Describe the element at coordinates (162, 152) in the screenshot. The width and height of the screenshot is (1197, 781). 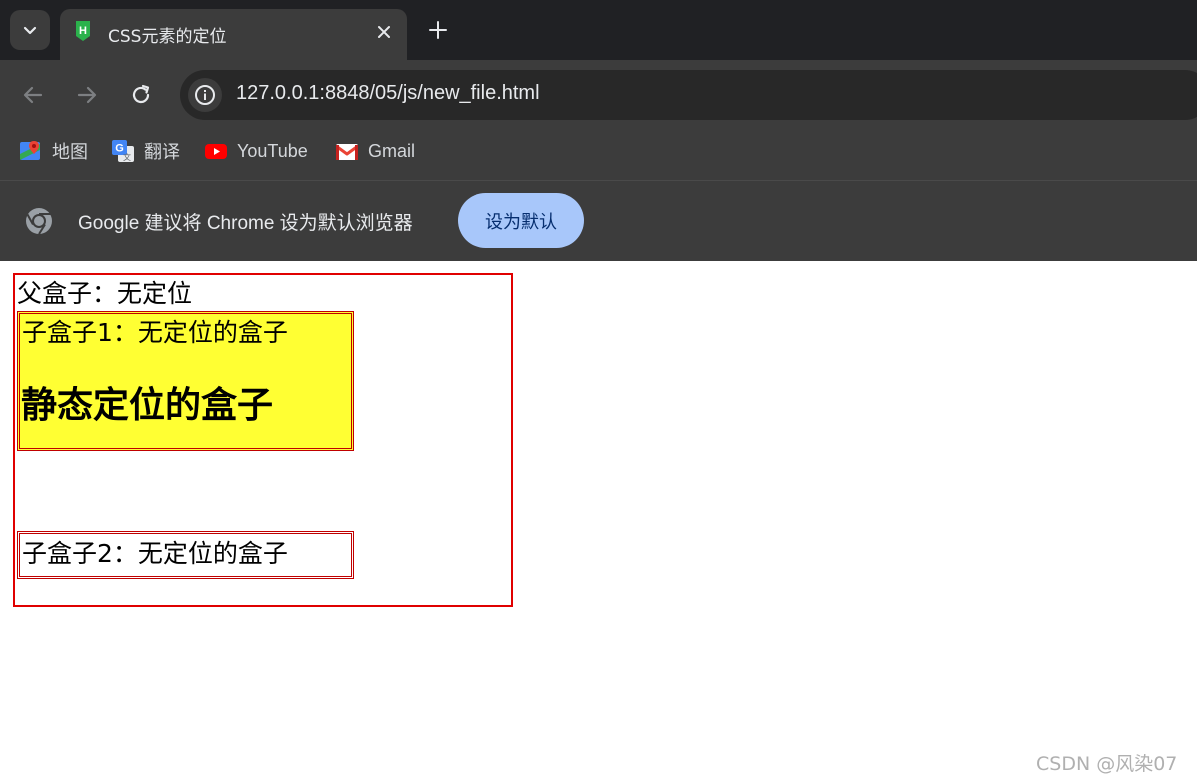
I see `bookmark-label: 翻译` at that location.